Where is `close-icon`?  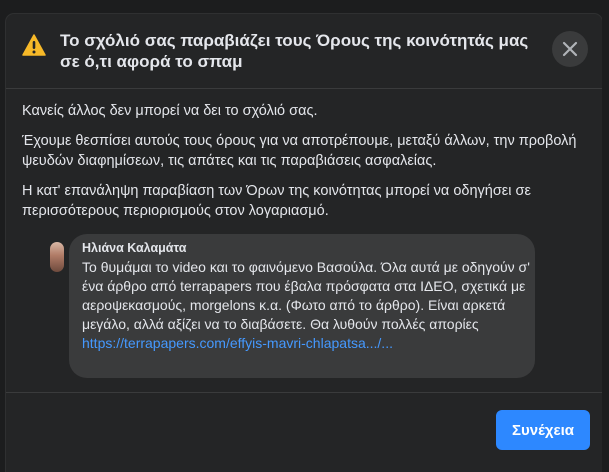 close-icon is located at coordinates (570, 49).